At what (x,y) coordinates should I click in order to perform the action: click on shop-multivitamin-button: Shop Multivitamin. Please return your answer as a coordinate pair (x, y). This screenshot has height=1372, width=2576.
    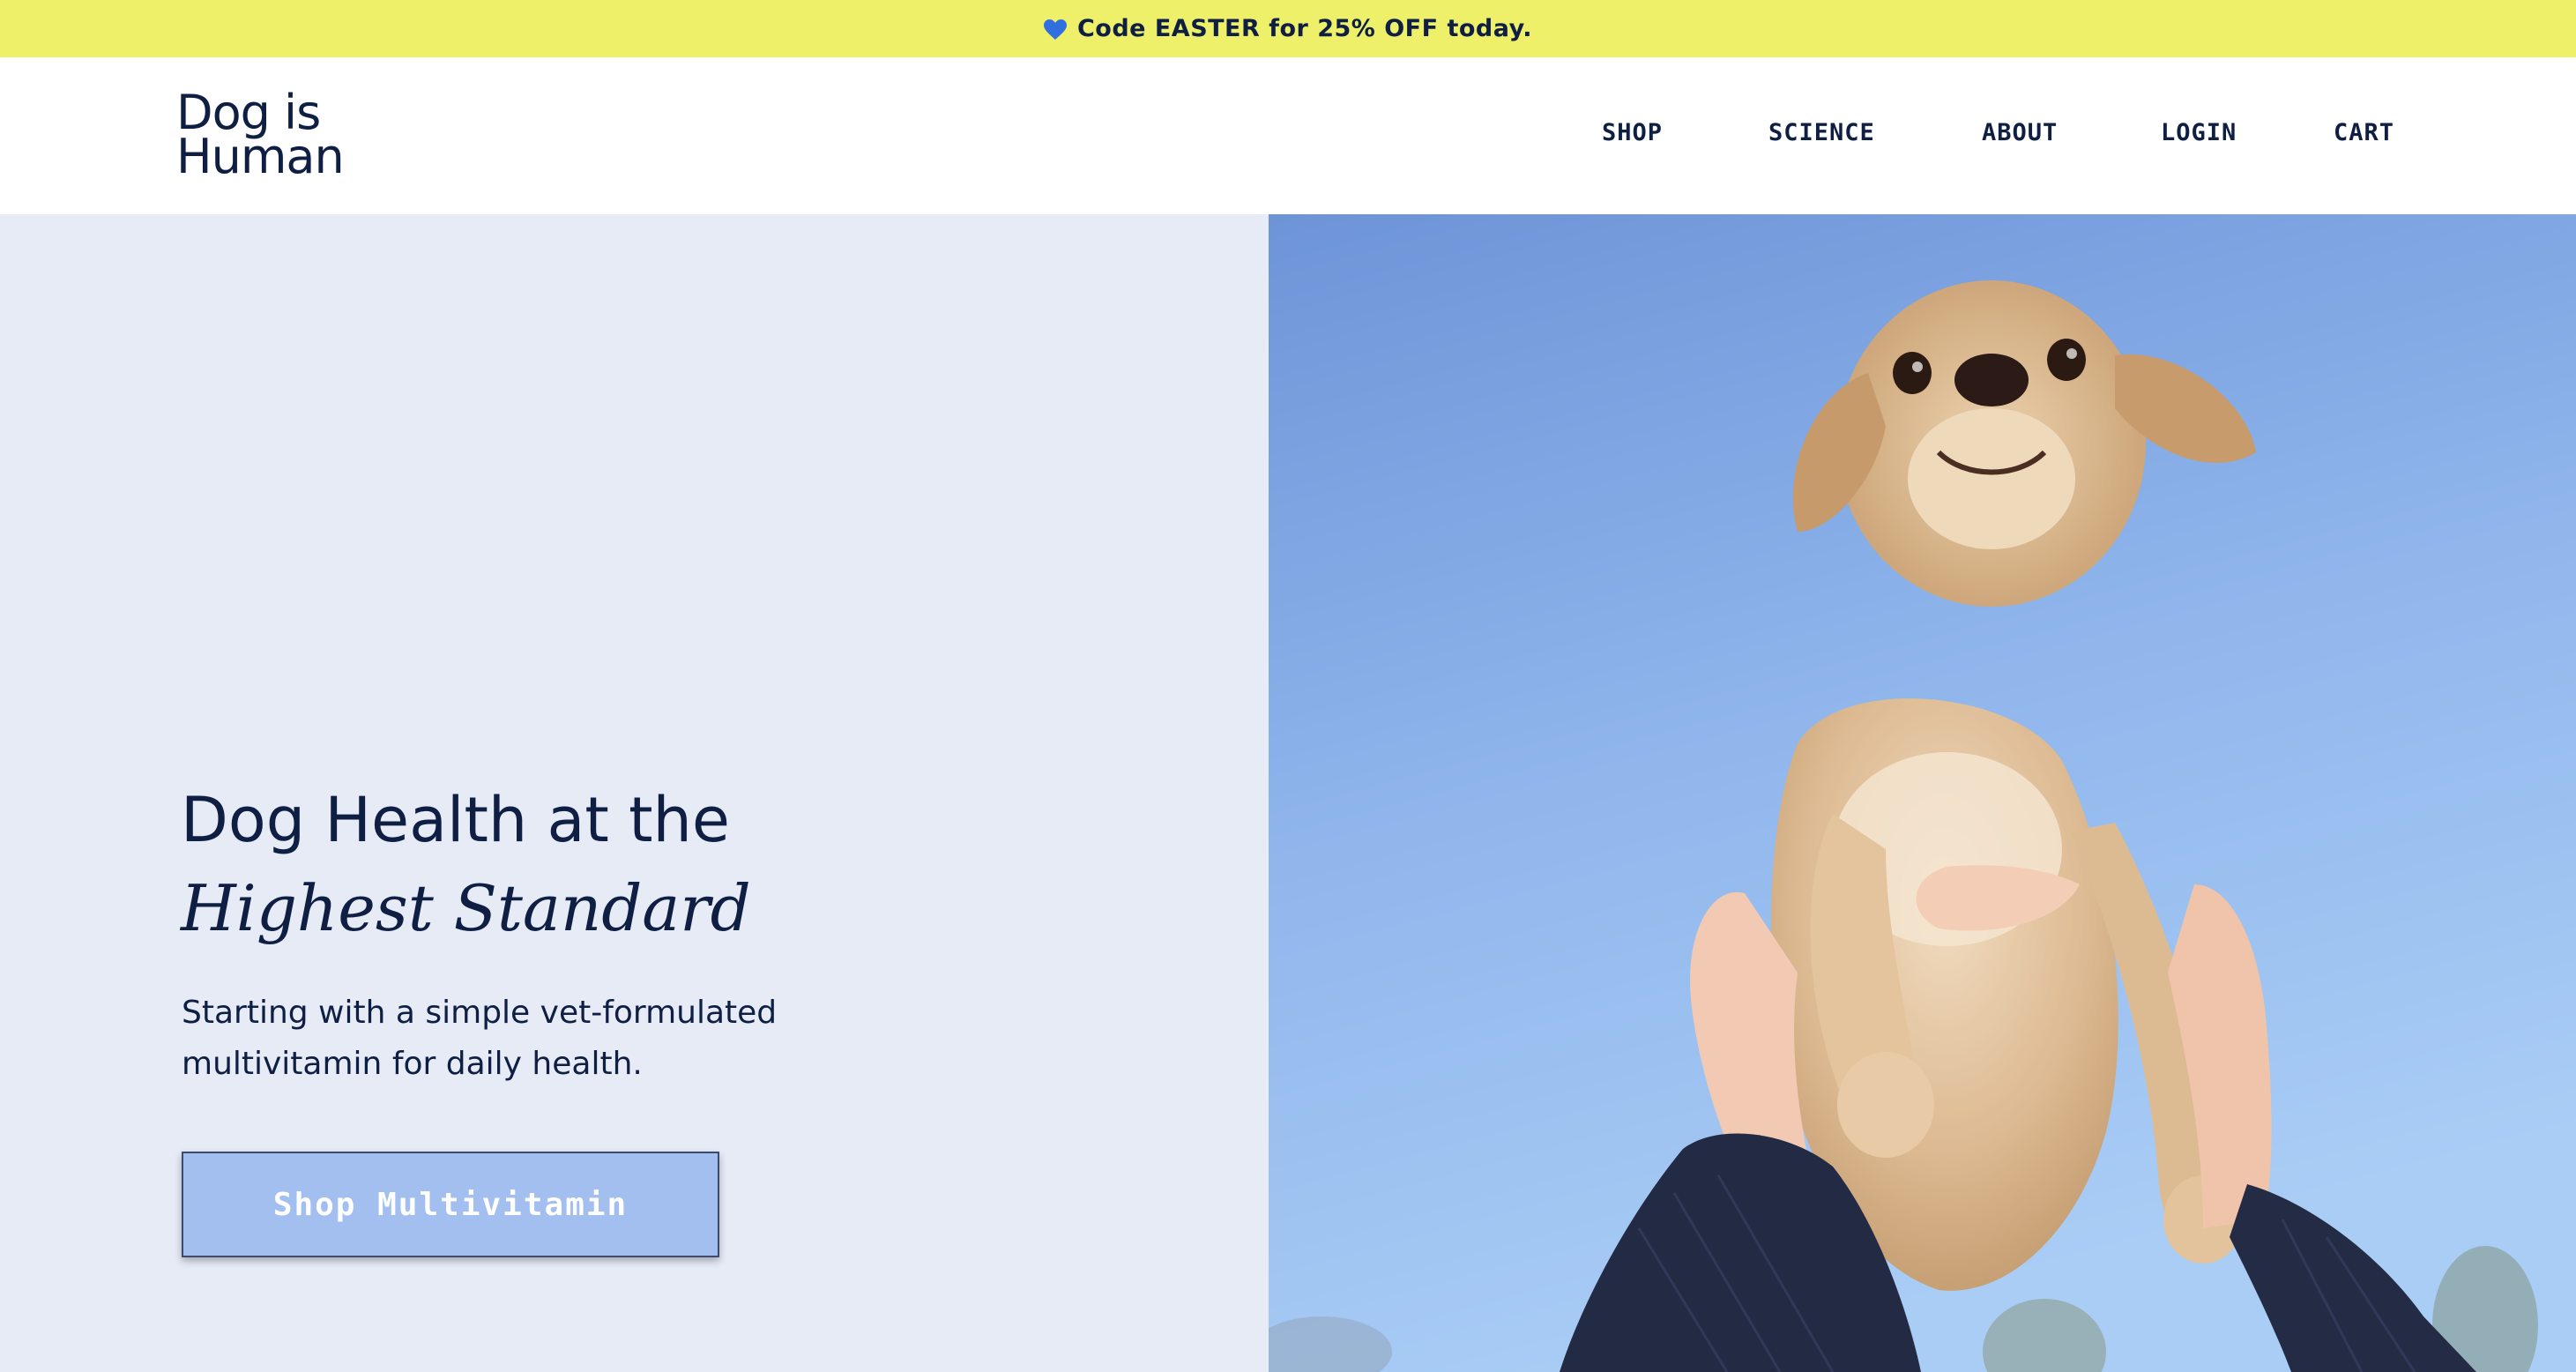
    Looking at the image, I should click on (450, 1205).